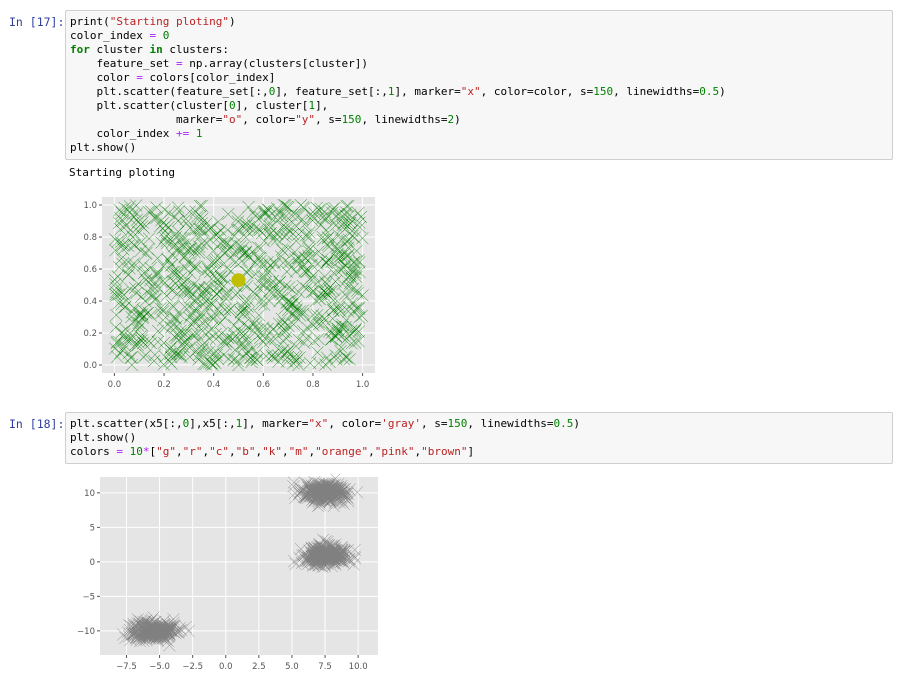 The width and height of the screenshot is (905, 684). What do you see at coordinates (259, 667) in the screenshot?
I see `x-tick-label: 2.5` at bounding box center [259, 667].